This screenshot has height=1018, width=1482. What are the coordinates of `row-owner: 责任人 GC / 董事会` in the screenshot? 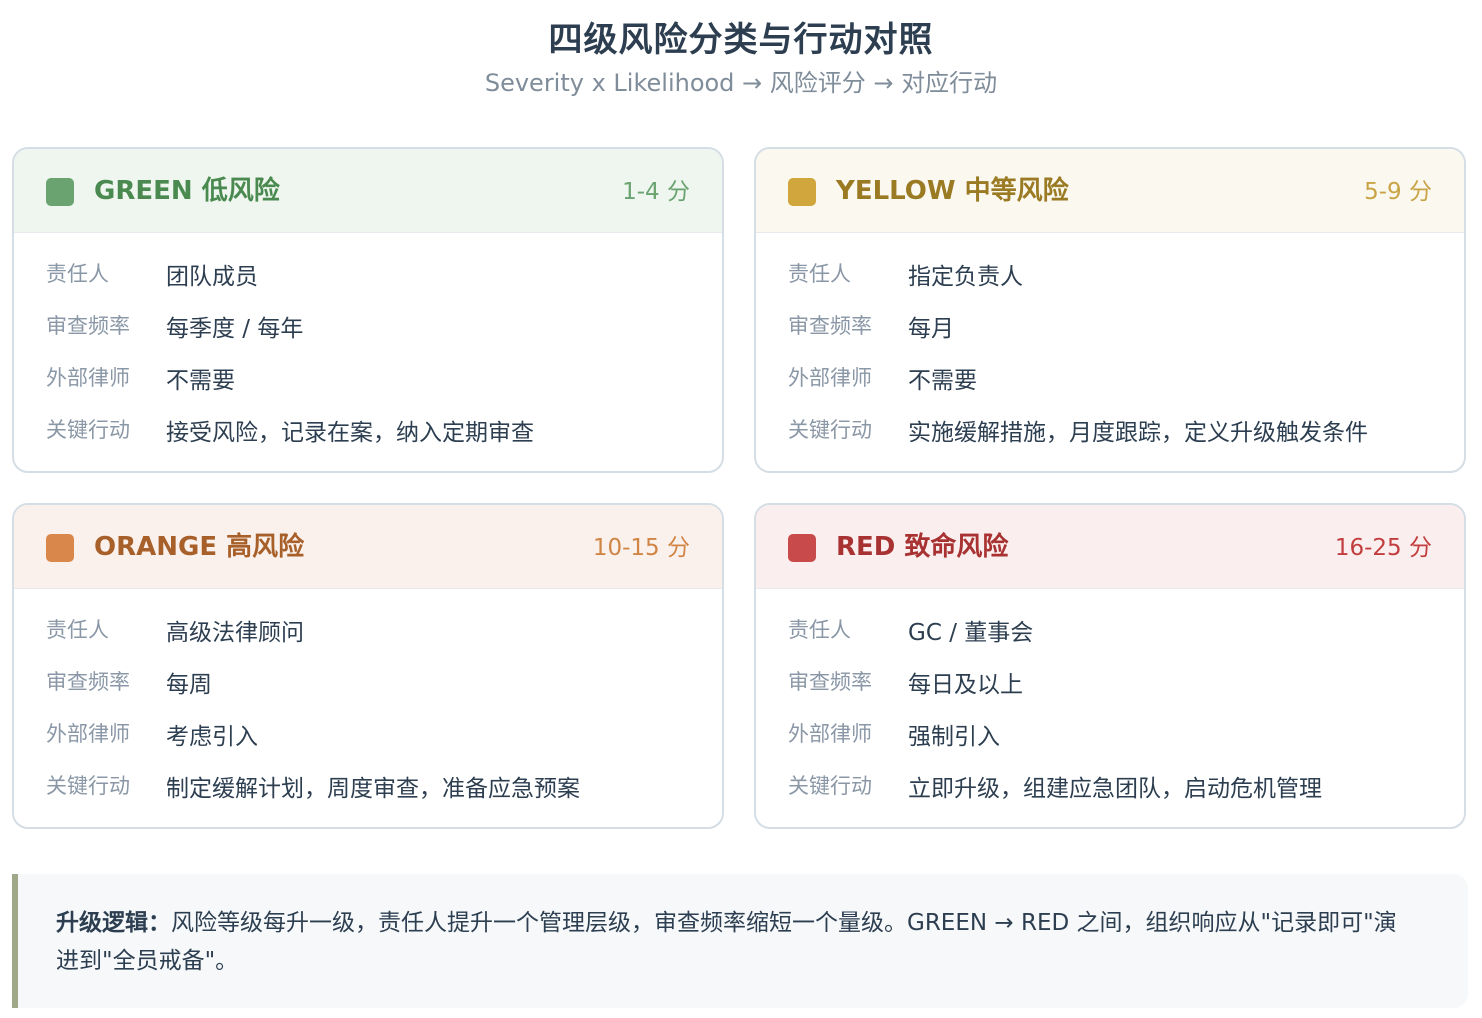 It's located at (1110, 639).